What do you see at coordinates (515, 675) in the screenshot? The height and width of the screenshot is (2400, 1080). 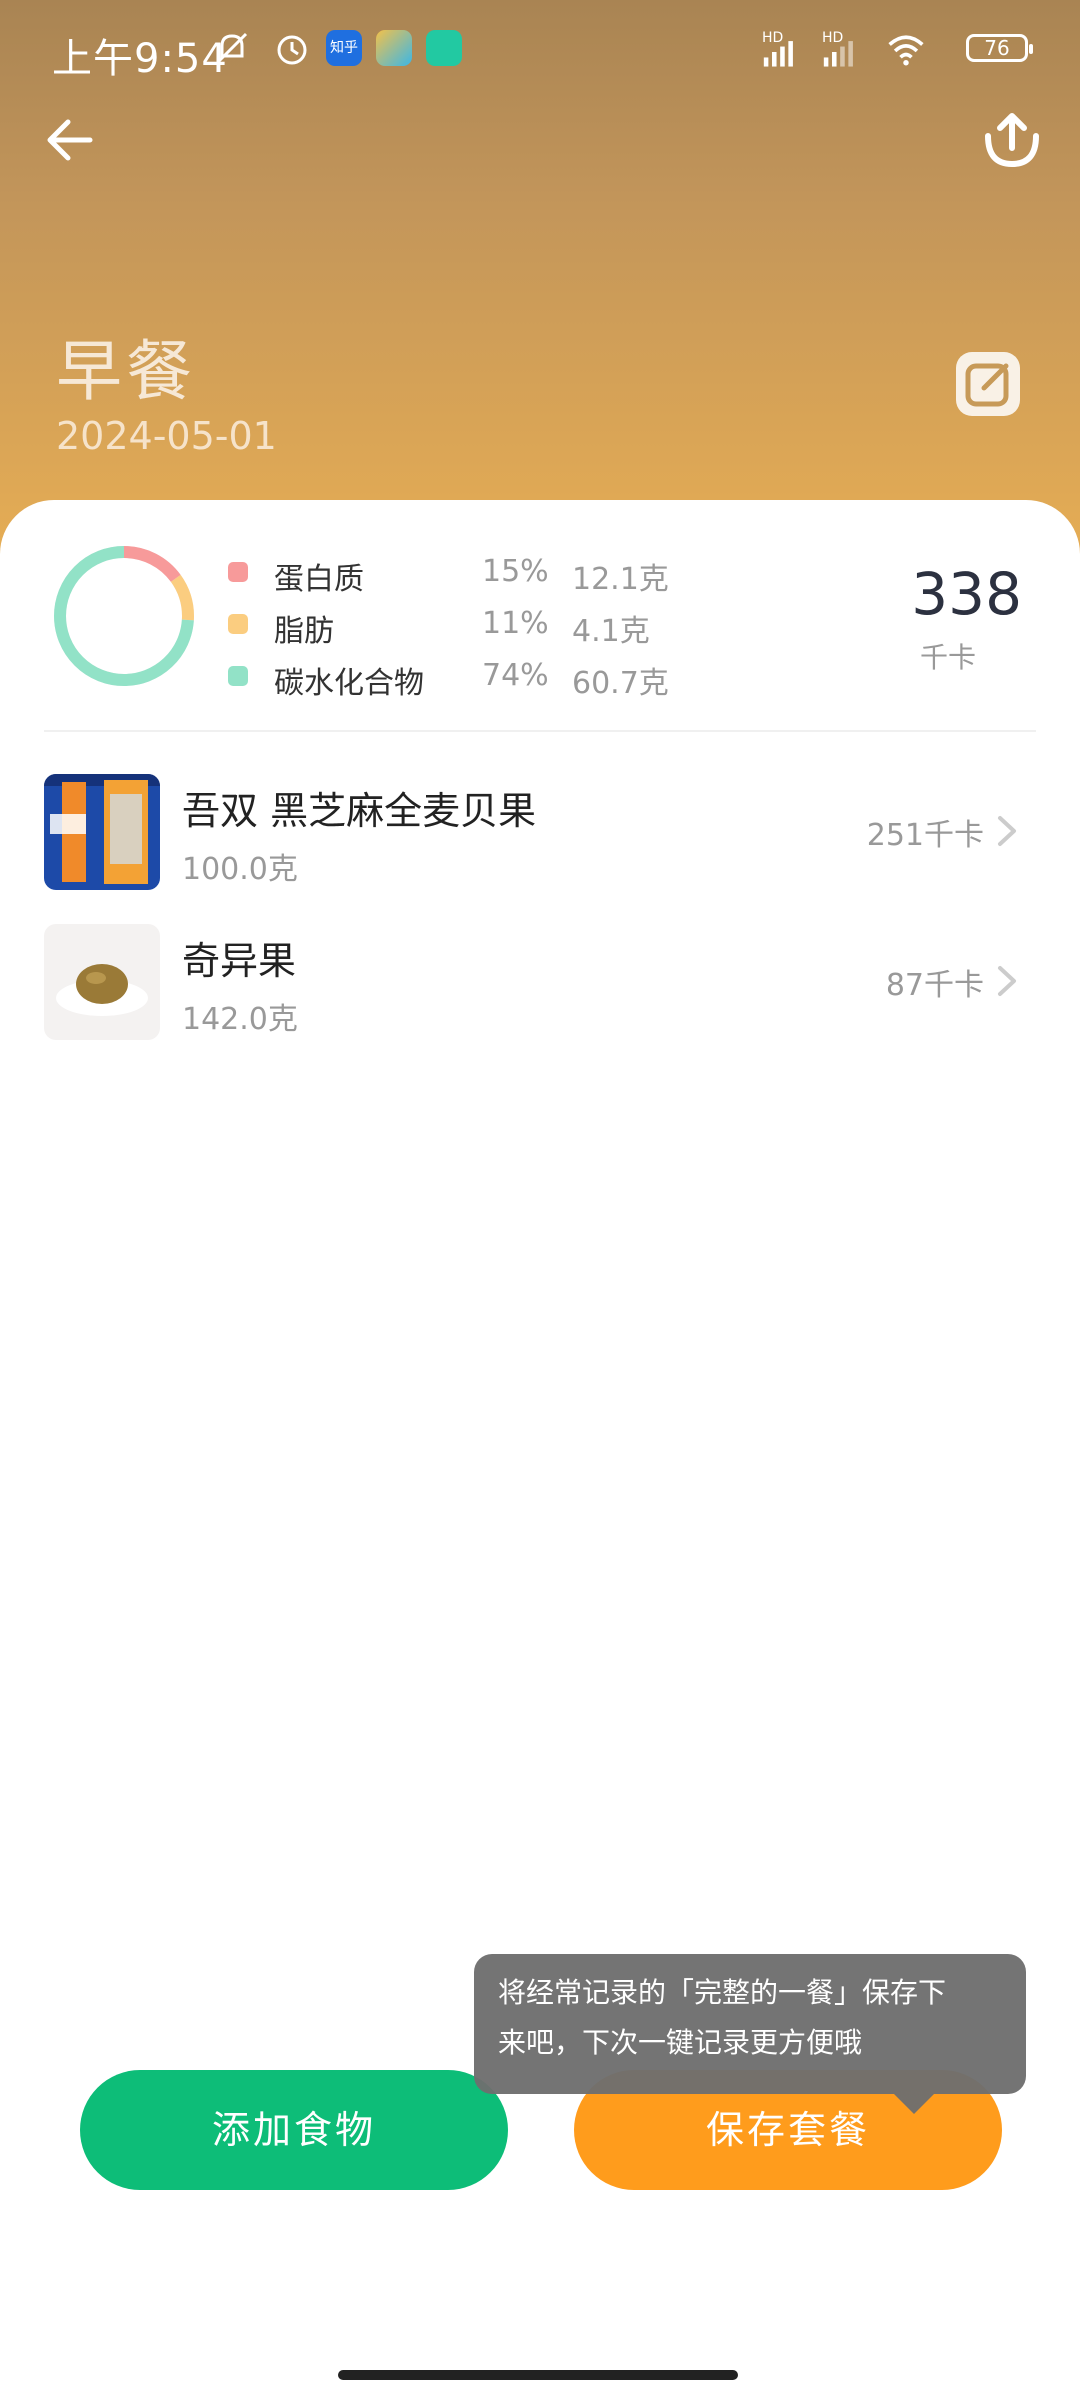 I see `nutrient-percent: 74%` at bounding box center [515, 675].